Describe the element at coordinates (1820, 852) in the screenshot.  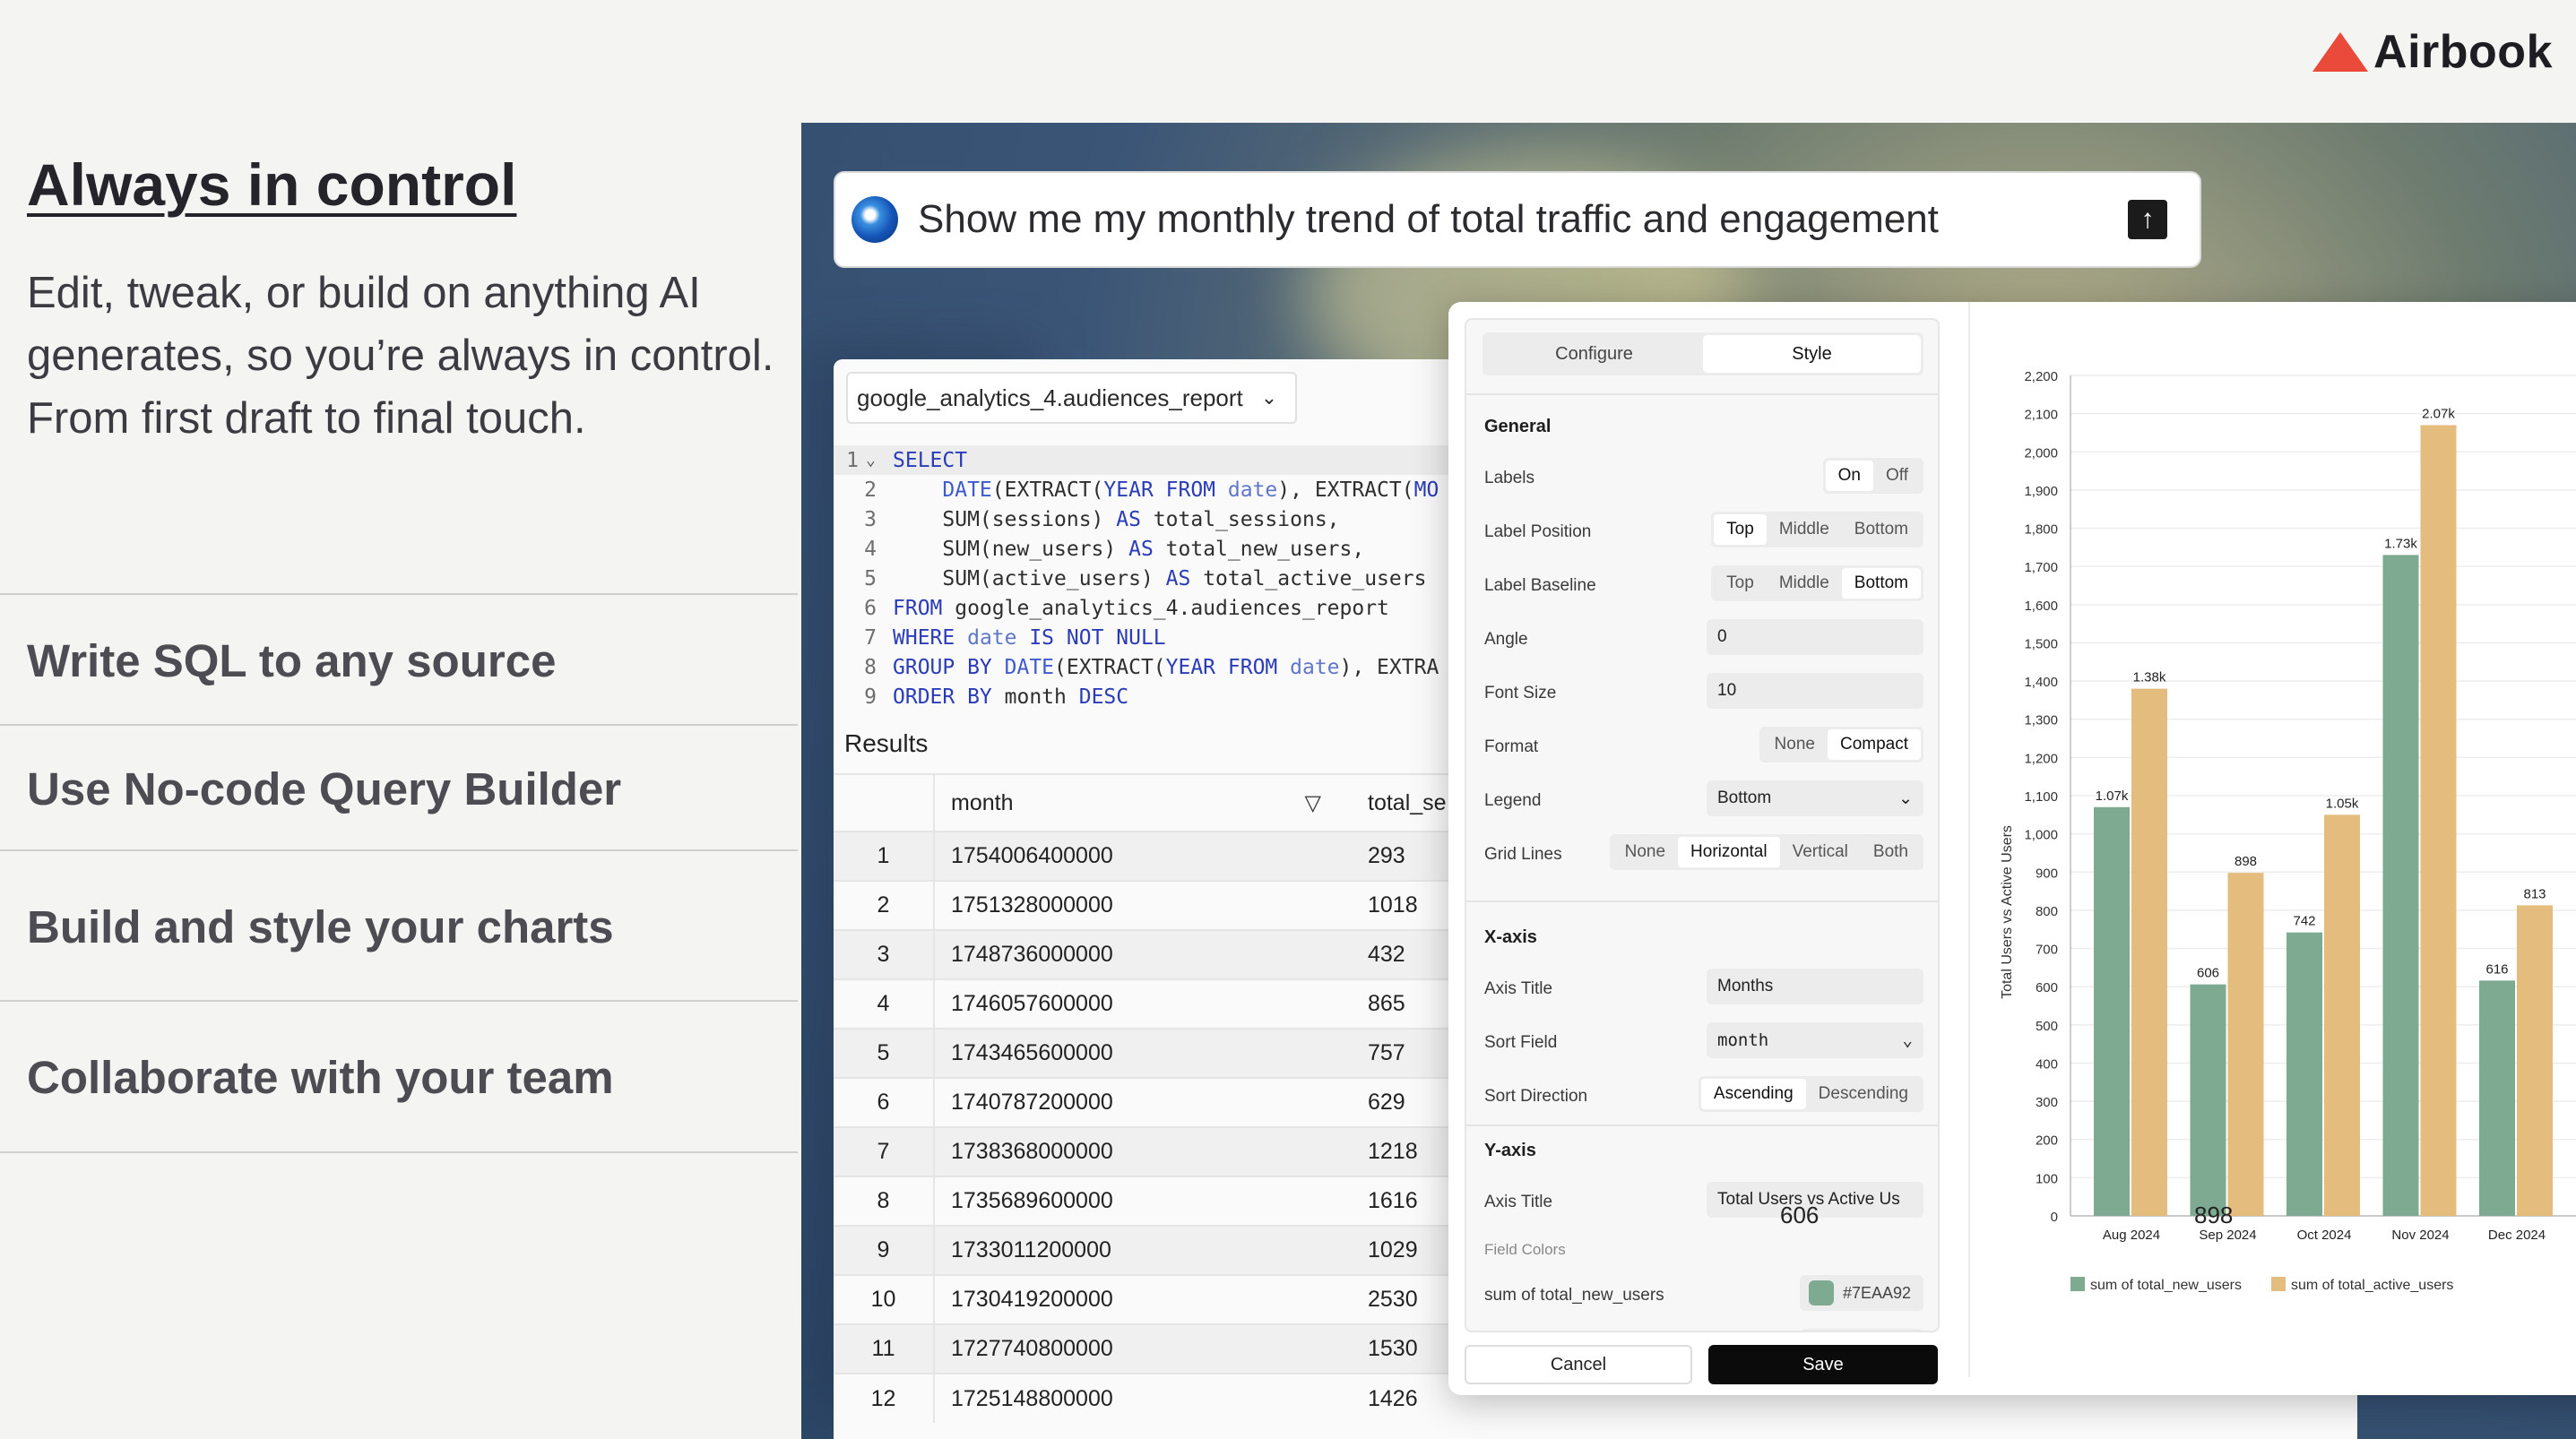
I see `grid-vertical: Vertical` at that location.